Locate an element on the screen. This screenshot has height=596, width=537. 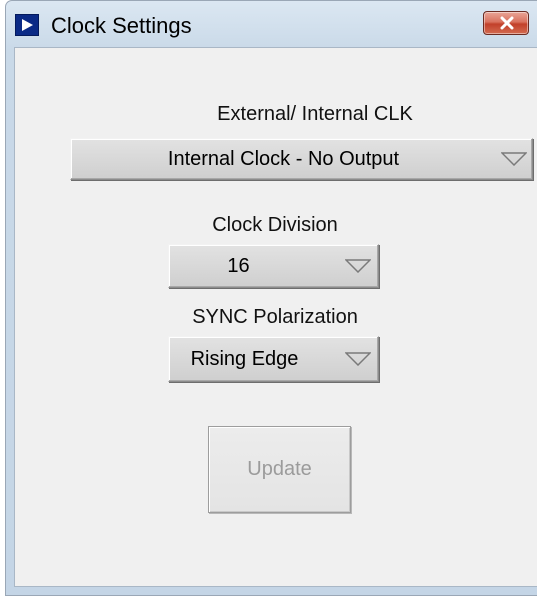
clock-source-dropdown: Internal Clock - No Output is located at coordinates (301, 159).